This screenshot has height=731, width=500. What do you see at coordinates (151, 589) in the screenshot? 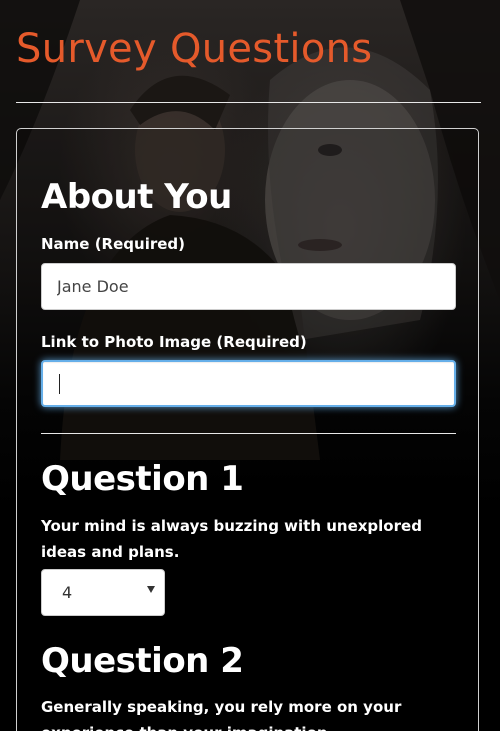
I see `dropdown-arrow-icon` at bounding box center [151, 589].